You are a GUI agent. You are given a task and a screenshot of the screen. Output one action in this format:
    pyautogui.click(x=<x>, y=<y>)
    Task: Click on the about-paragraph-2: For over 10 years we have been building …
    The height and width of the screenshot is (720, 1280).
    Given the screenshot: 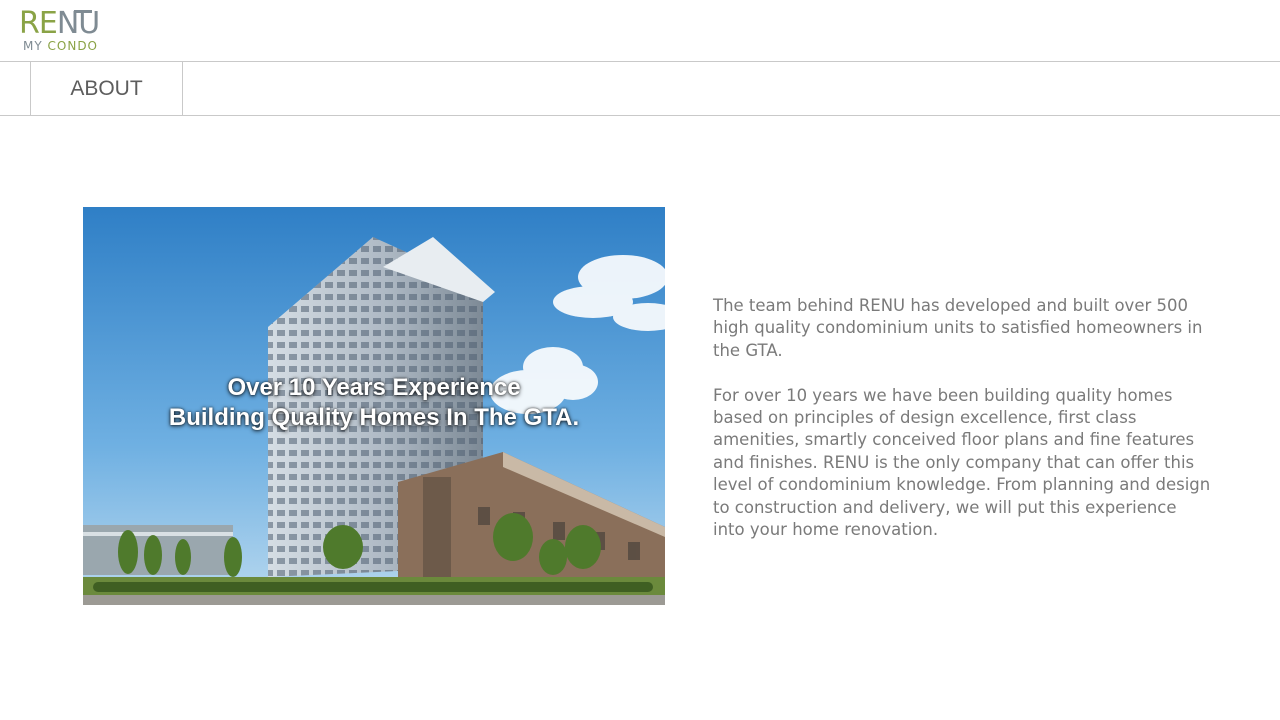 What is the action you would take?
    pyautogui.click(x=962, y=462)
    